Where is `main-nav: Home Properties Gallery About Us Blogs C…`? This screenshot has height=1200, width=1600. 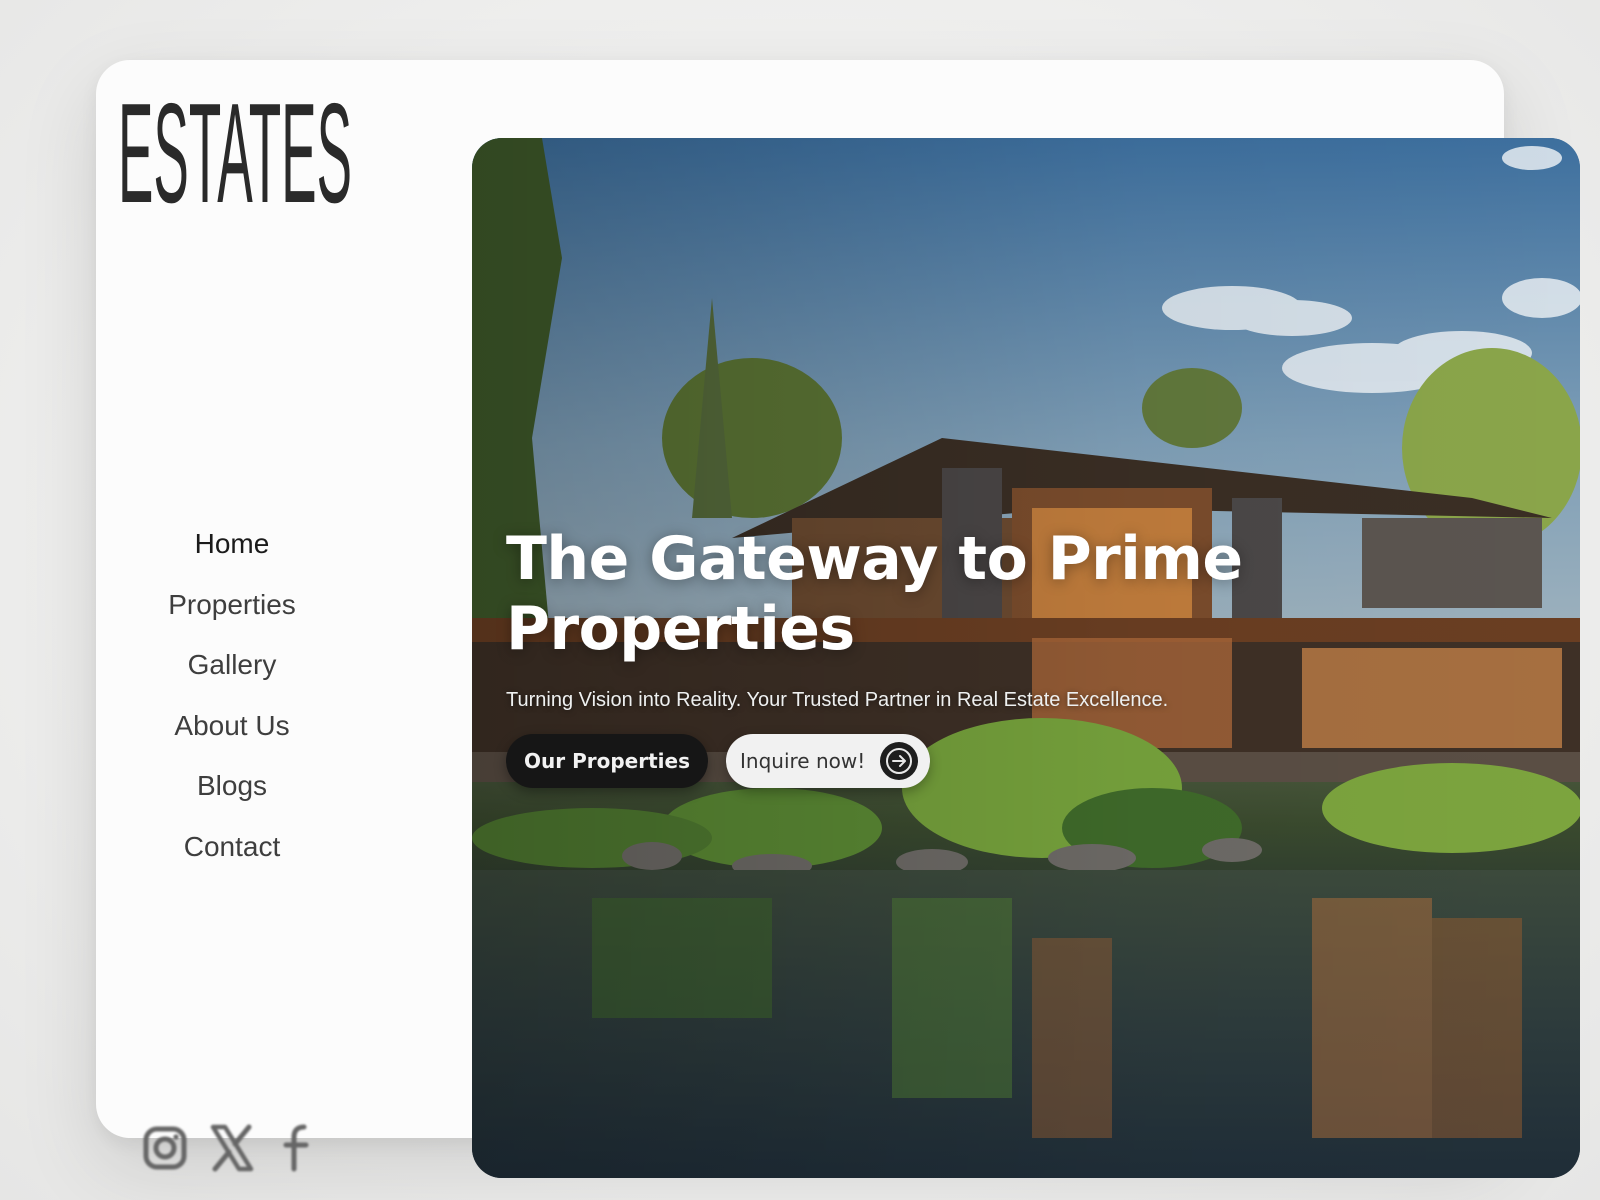 main-nav: Home Properties Gallery About Us Blogs C… is located at coordinates (232, 699).